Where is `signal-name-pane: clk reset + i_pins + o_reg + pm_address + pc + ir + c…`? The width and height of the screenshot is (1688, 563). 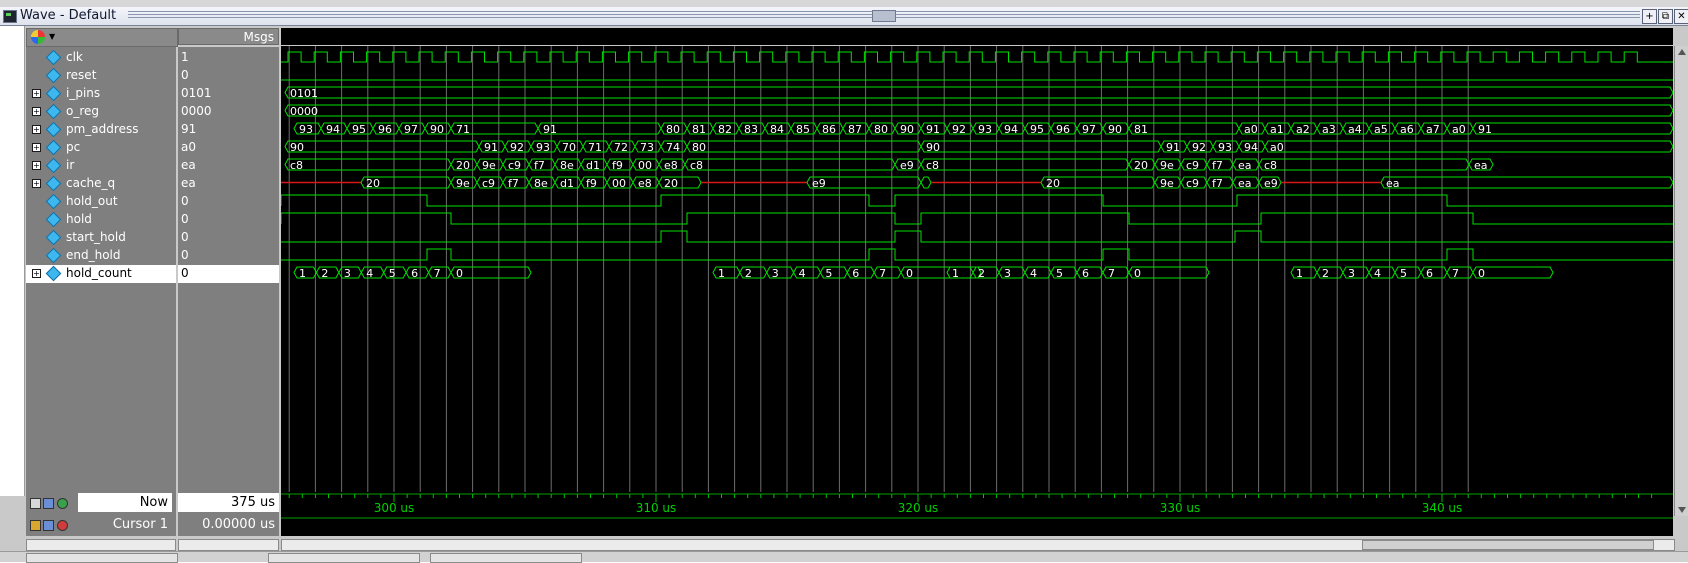 signal-name-pane: clk reset + i_pins + o_reg + pm_address + pc + ir + c… is located at coordinates (101, 282).